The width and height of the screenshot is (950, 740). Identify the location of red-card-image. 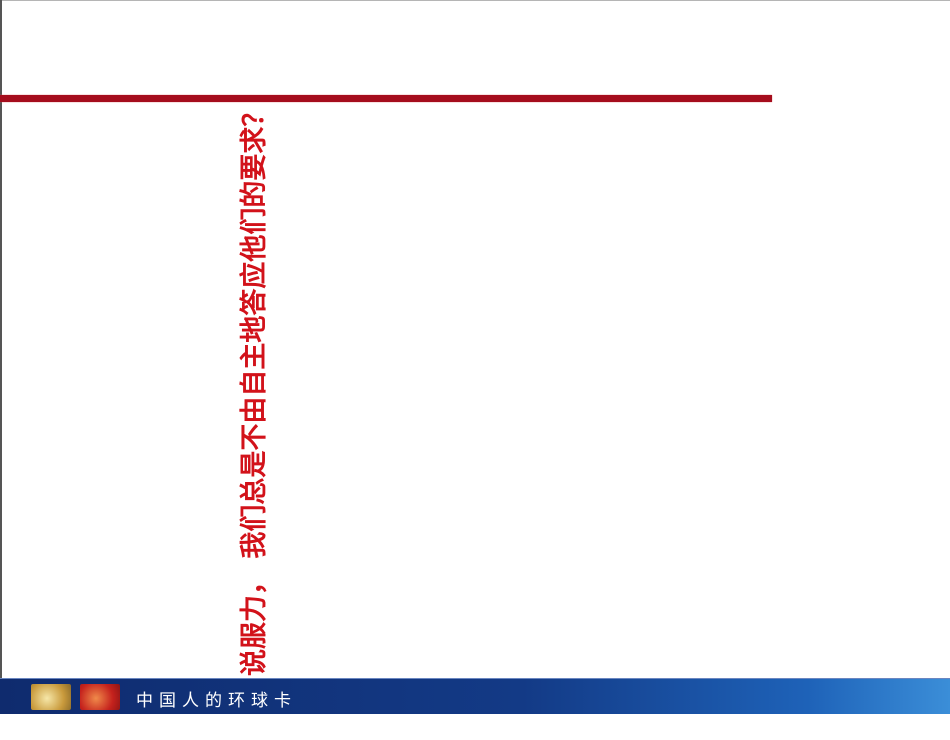
(100, 697).